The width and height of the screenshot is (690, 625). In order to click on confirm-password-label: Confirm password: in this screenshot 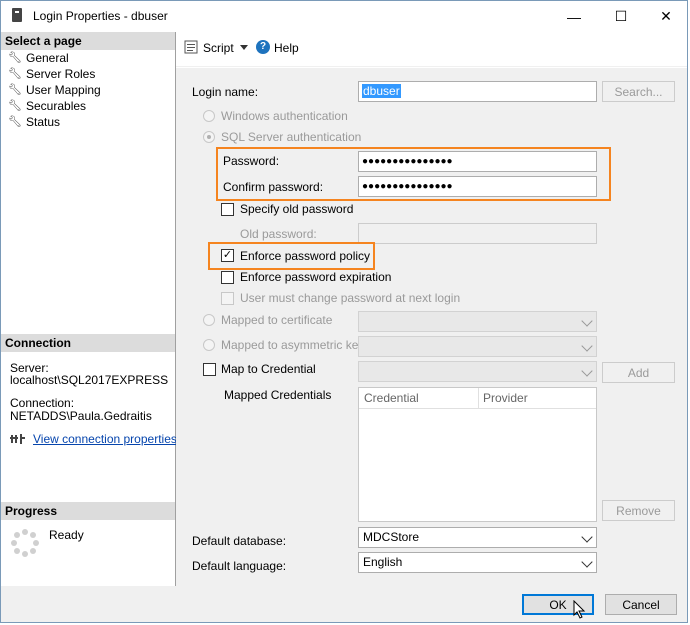, I will do `click(273, 187)`.